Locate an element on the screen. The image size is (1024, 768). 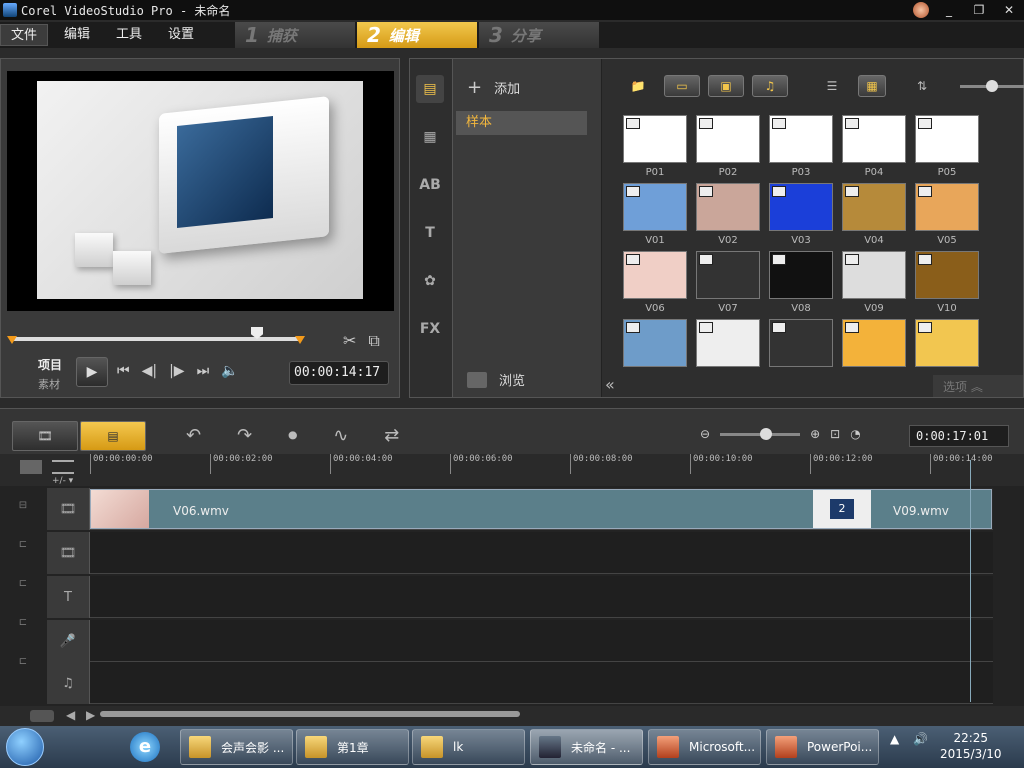
internet-explorer-icon: e is located at coordinates (145, 747).